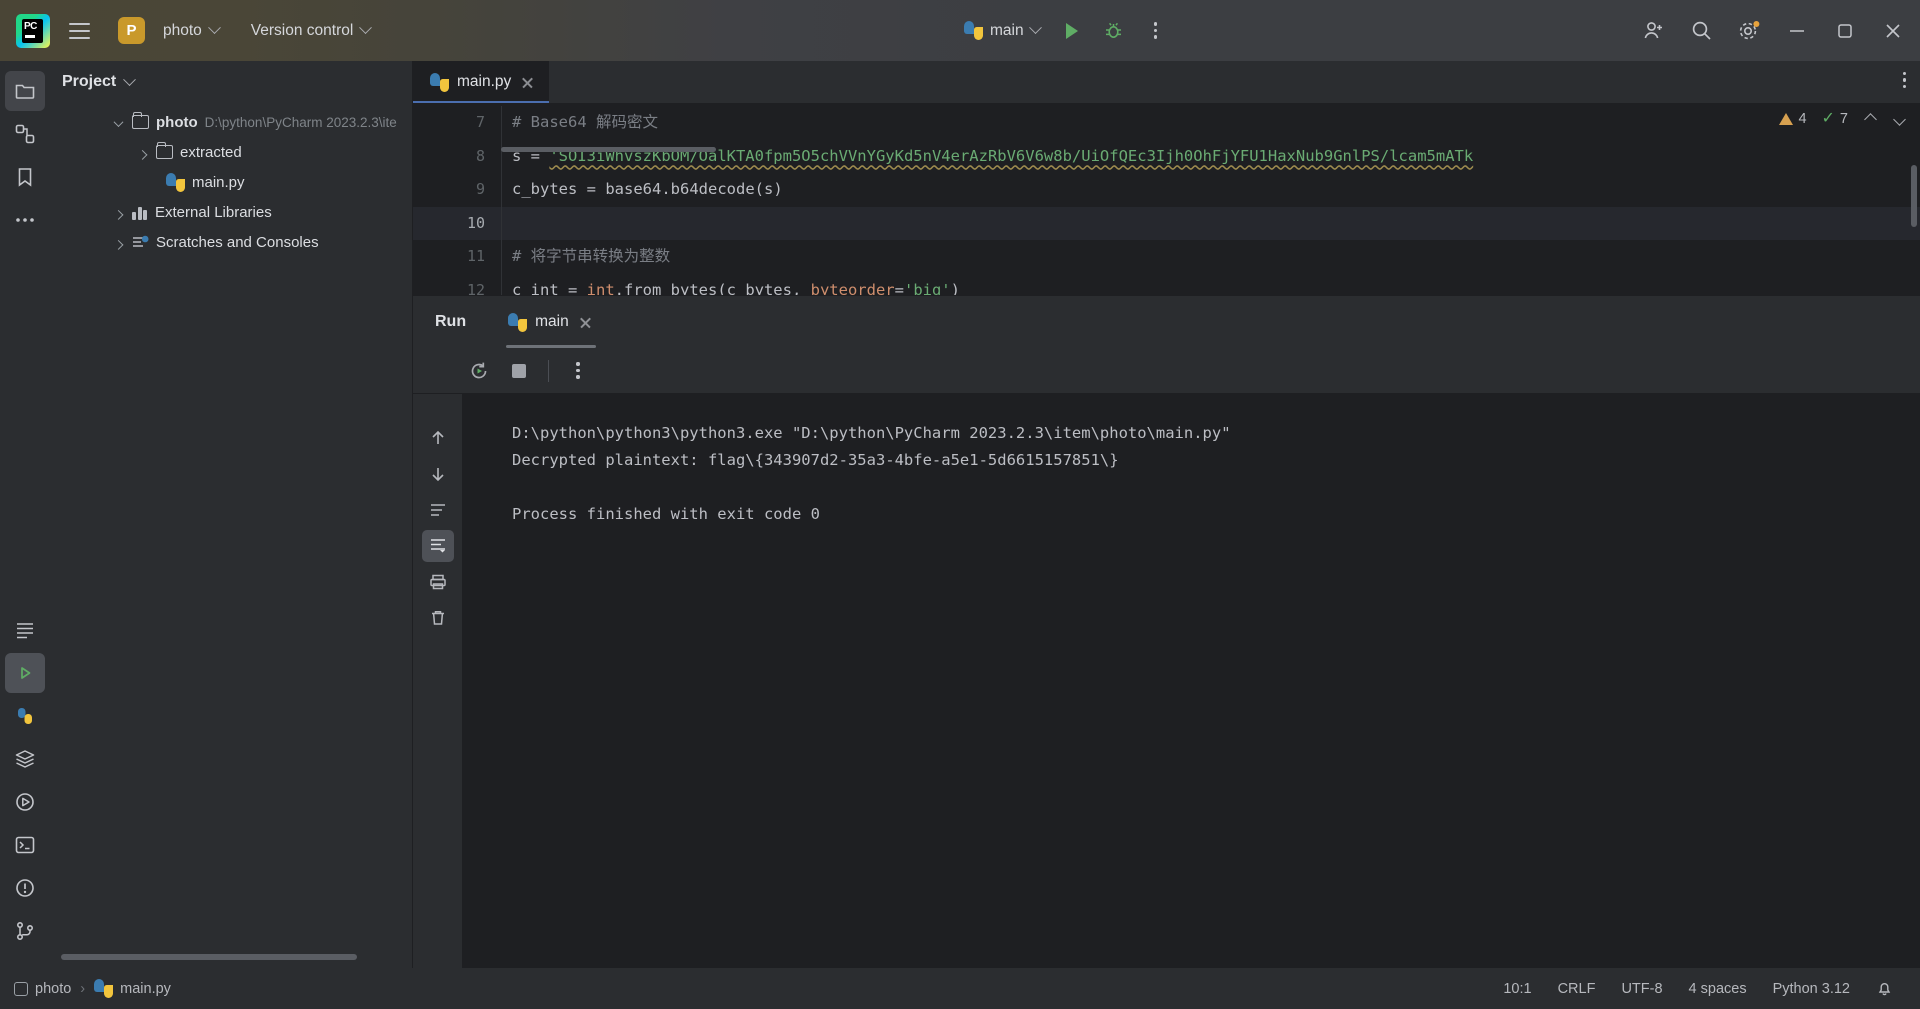 The image size is (1920, 1009). What do you see at coordinates (438, 474) in the screenshot?
I see `scroll-down-button` at bounding box center [438, 474].